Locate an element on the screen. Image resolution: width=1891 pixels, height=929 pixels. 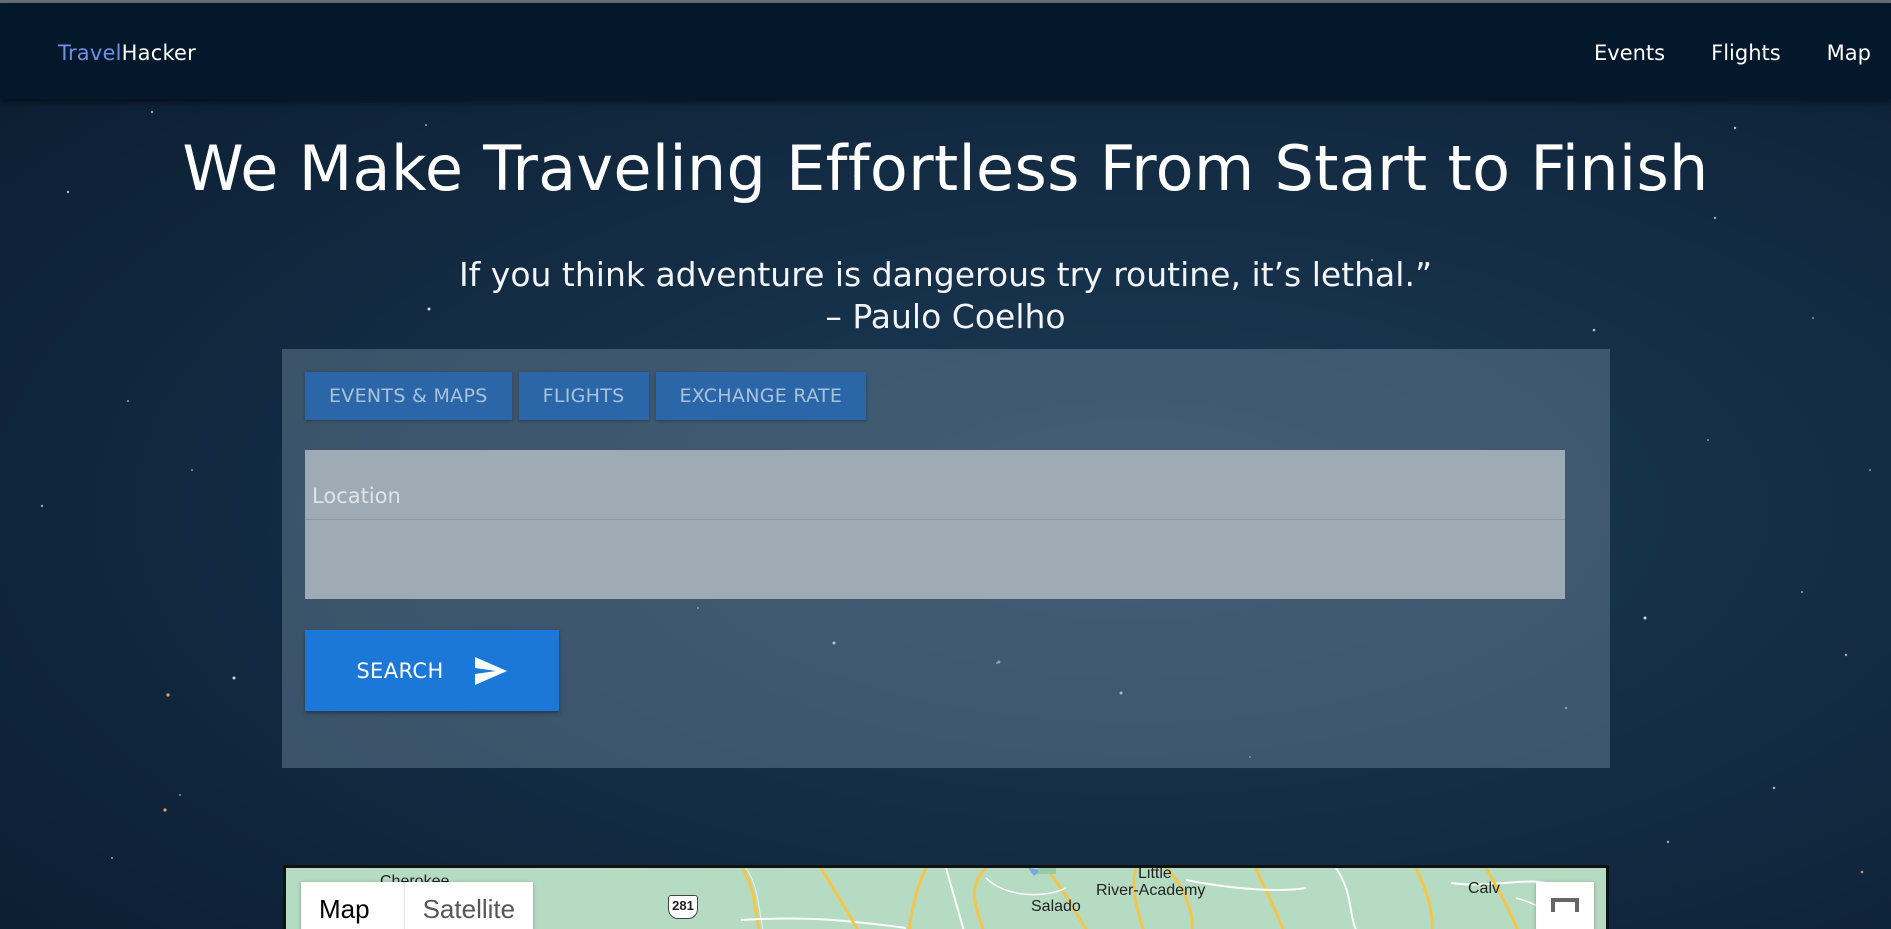
map-label-little: Little is located at coordinates (1155, 873).